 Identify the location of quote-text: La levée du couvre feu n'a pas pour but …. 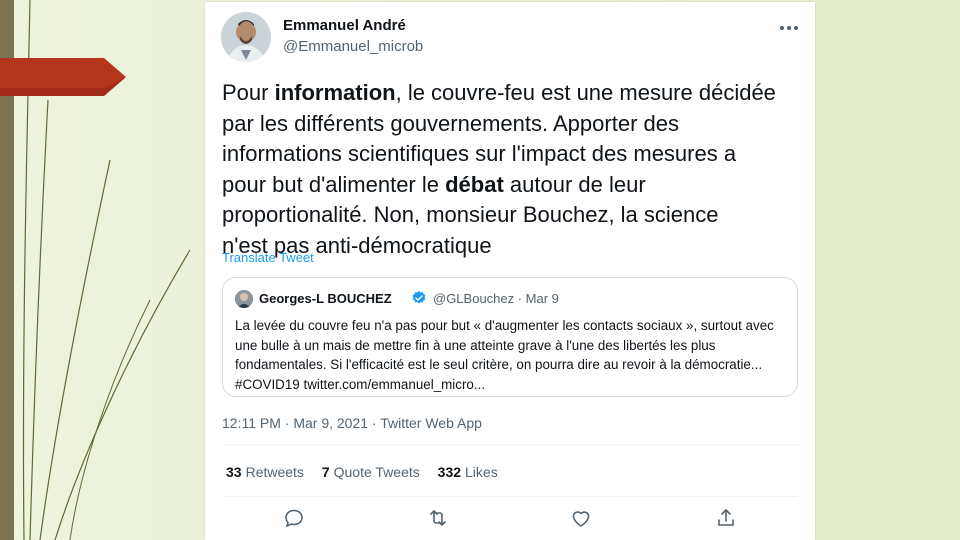
(504, 355).